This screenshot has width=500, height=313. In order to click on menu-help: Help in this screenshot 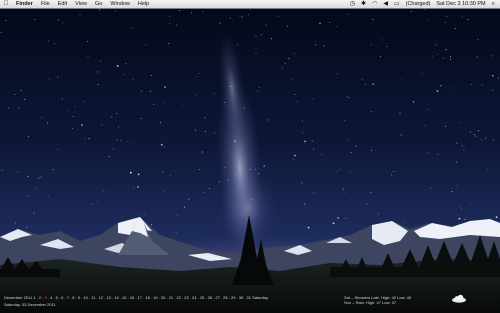, I will do `click(143, 4)`.